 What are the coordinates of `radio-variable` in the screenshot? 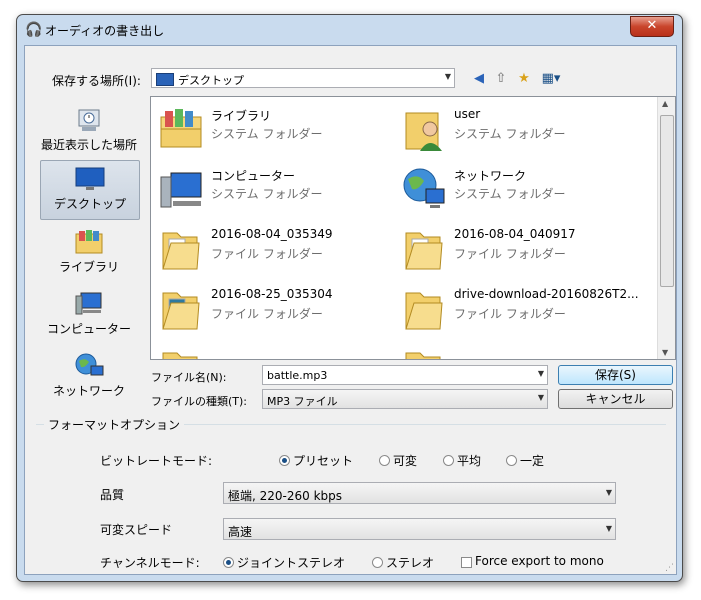 It's located at (384, 460).